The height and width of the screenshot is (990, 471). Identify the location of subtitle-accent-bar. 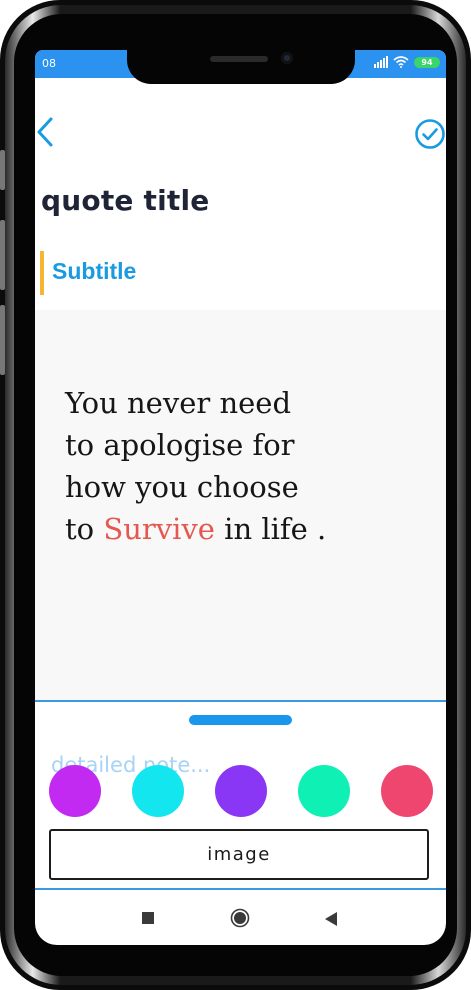
(42, 273).